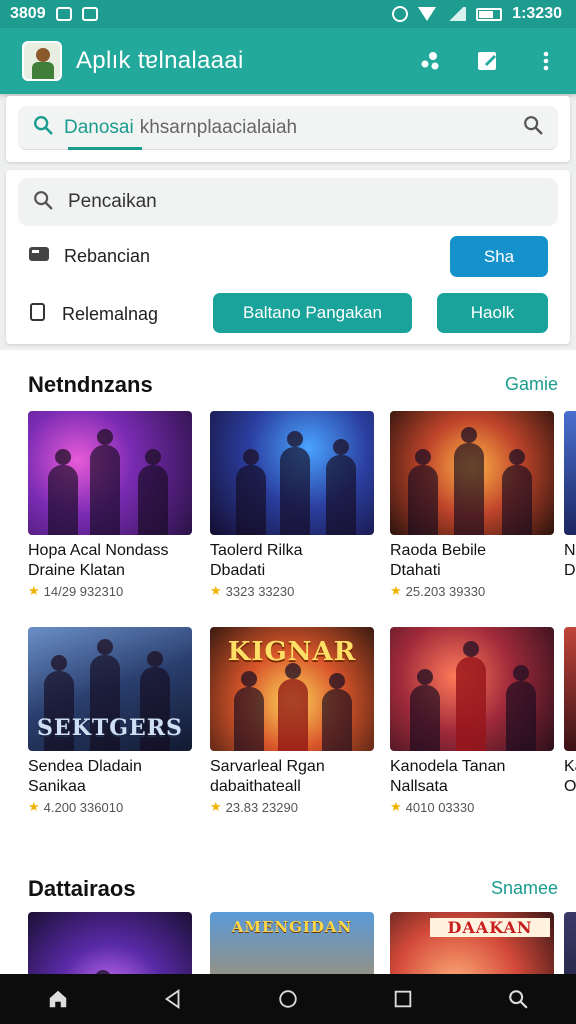 Image resolution: width=576 pixels, height=1024 pixels. I want to click on recents-icon, so click(403, 999).